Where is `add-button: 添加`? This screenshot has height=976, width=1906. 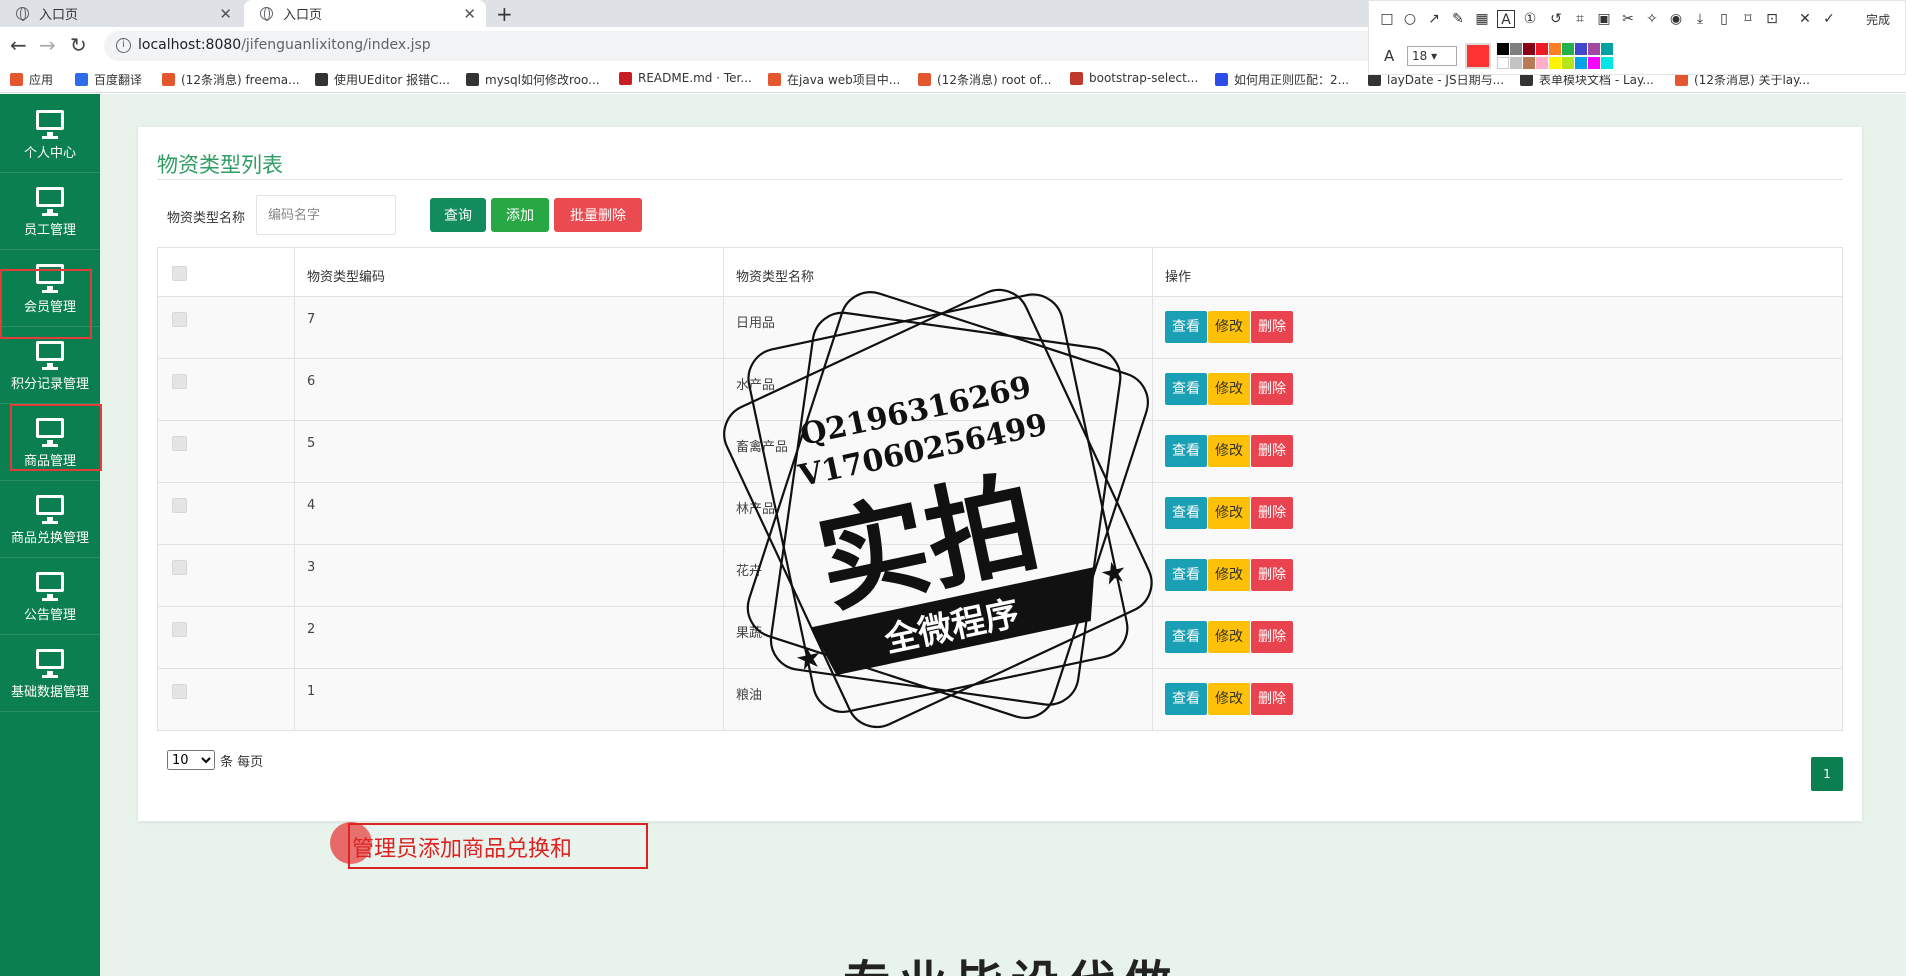 add-button: 添加 is located at coordinates (520, 215).